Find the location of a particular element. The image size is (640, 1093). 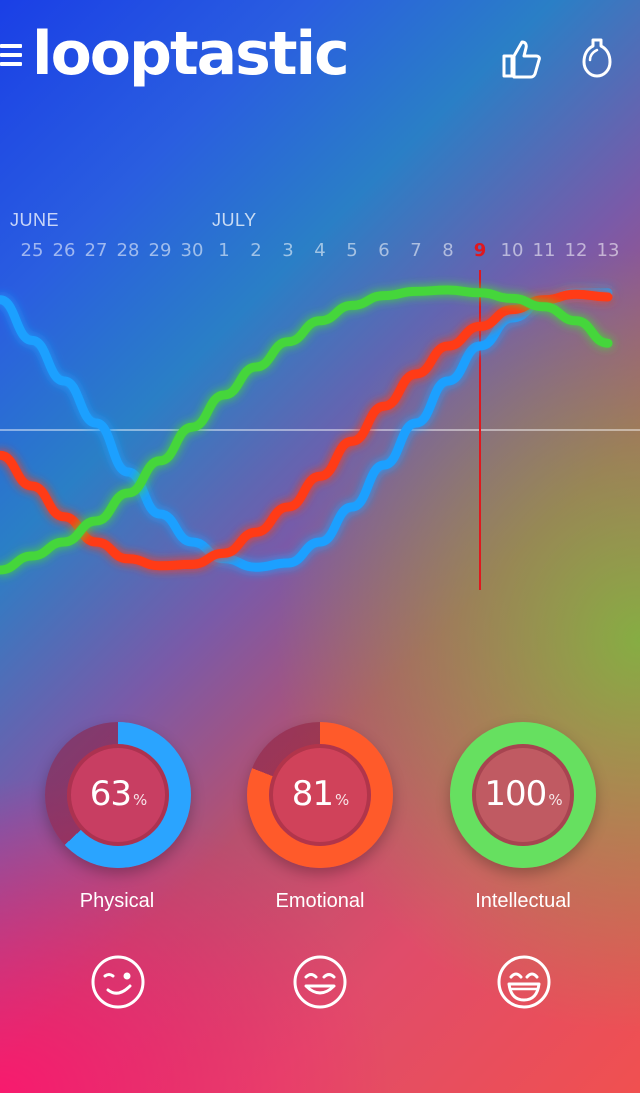

day-label: 12 is located at coordinates (576, 250).